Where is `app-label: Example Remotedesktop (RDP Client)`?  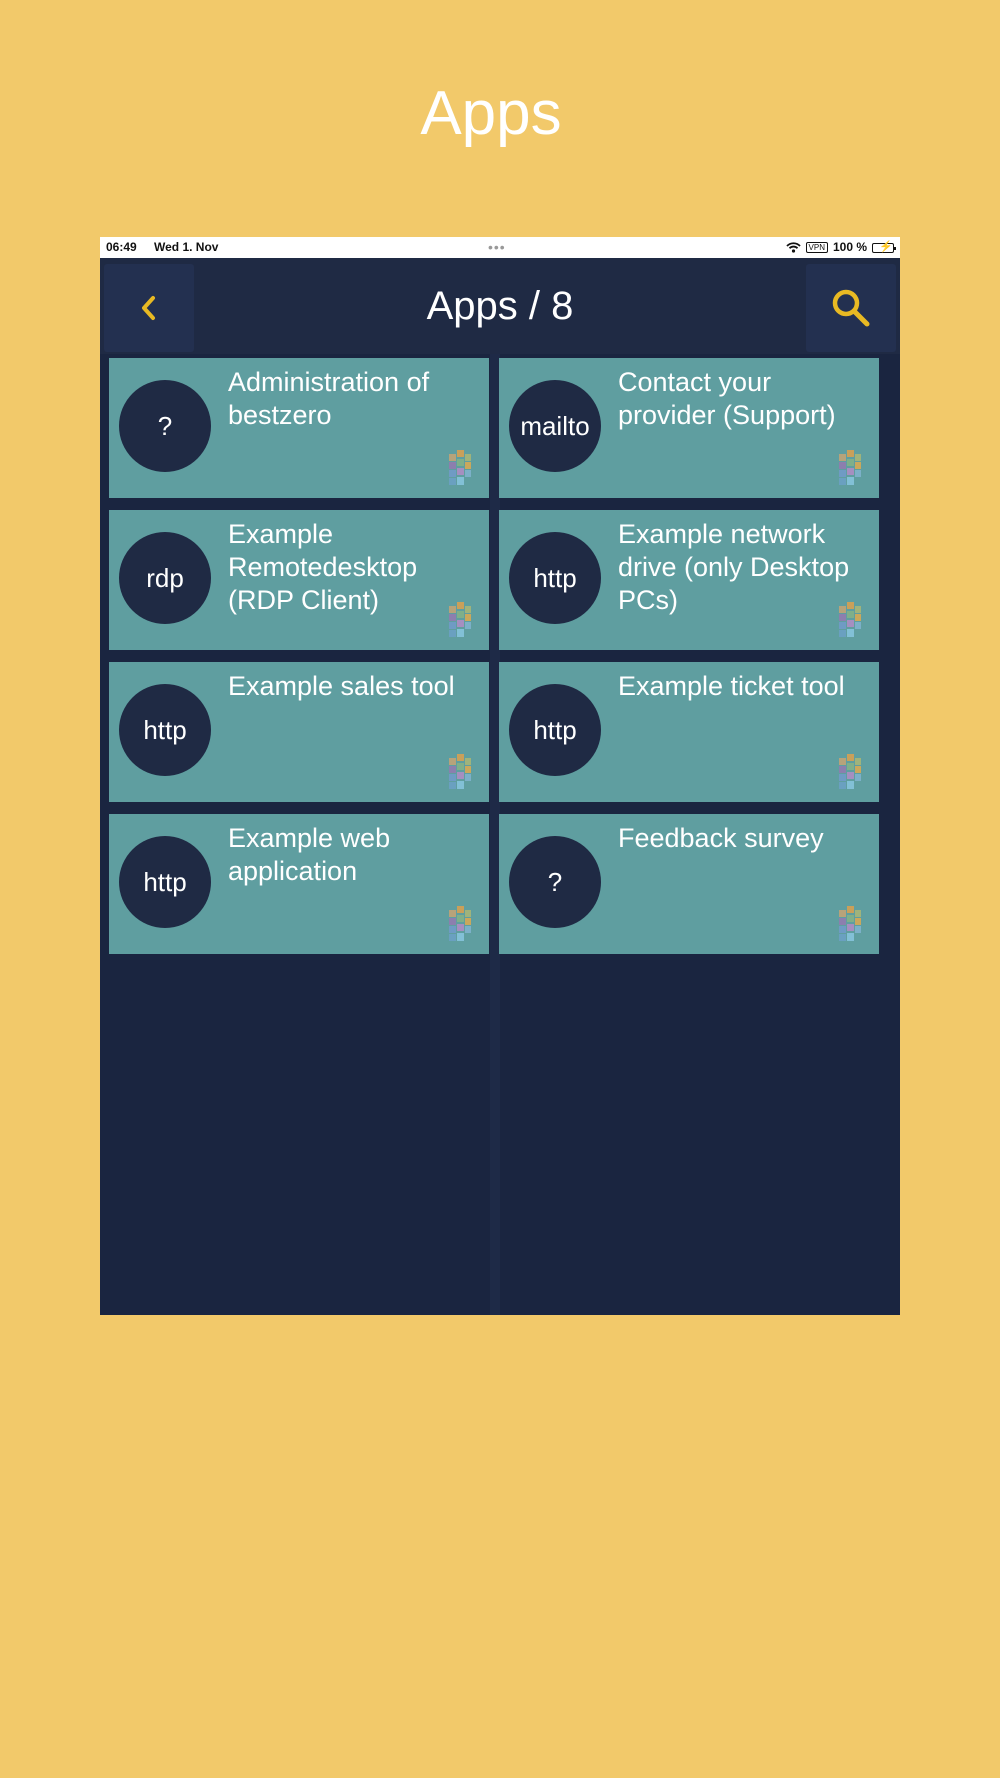
app-label: Example Remotedesktop (RDP Client) is located at coordinates (323, 567).